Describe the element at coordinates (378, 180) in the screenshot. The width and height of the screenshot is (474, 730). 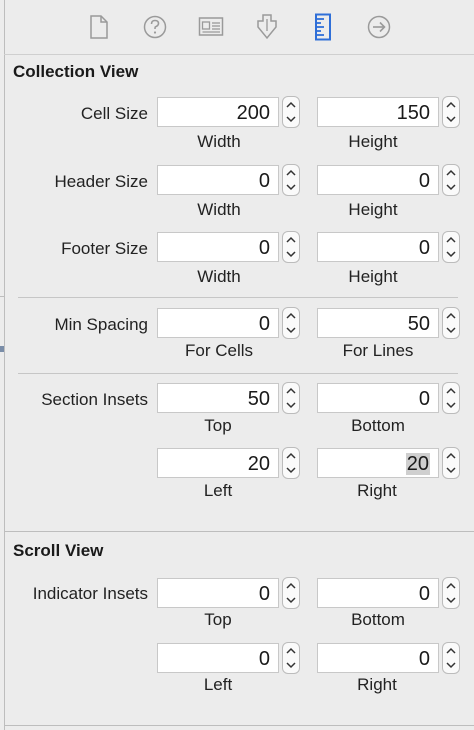
I see `header-height-field: 0` at that location.